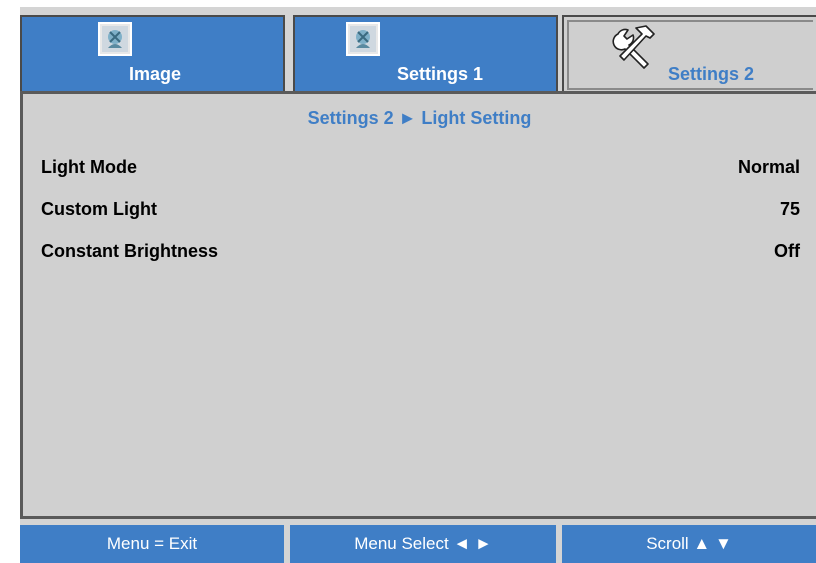  I want to click on tab-image-label: Image, so click(155, 74).